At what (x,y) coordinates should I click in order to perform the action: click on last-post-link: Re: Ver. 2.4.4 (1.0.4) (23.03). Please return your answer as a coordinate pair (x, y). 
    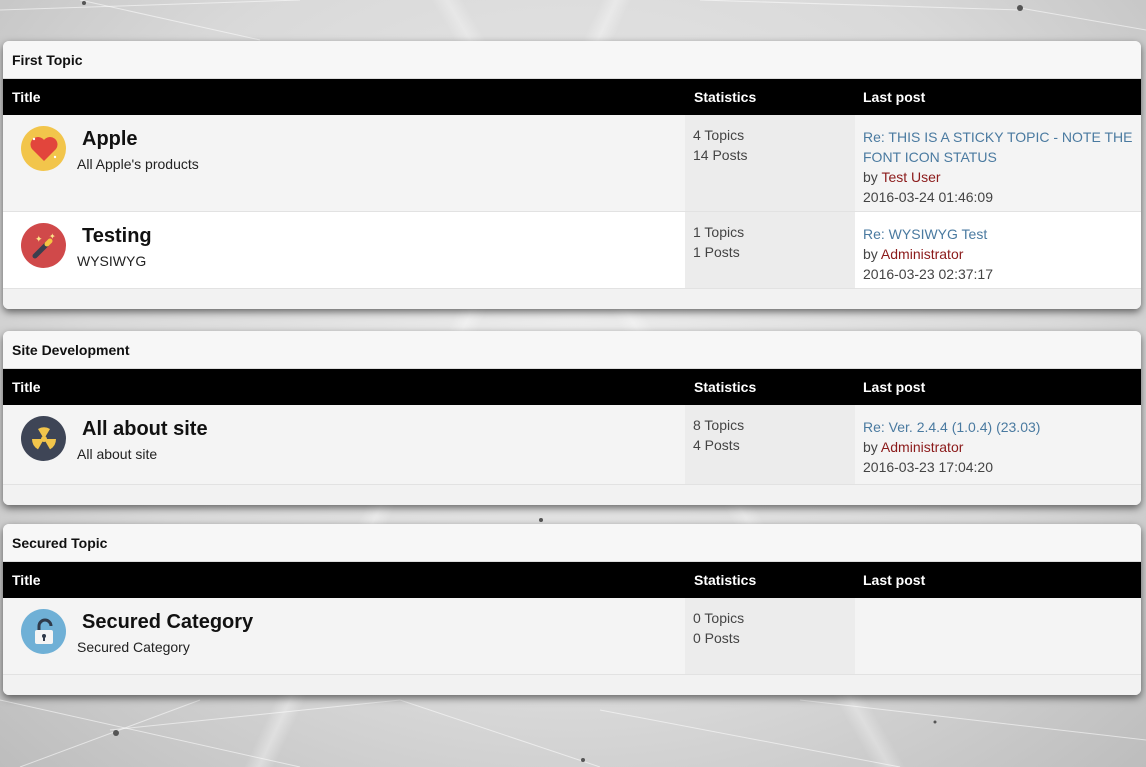
    Looking at the image, I should click on (998, 427).